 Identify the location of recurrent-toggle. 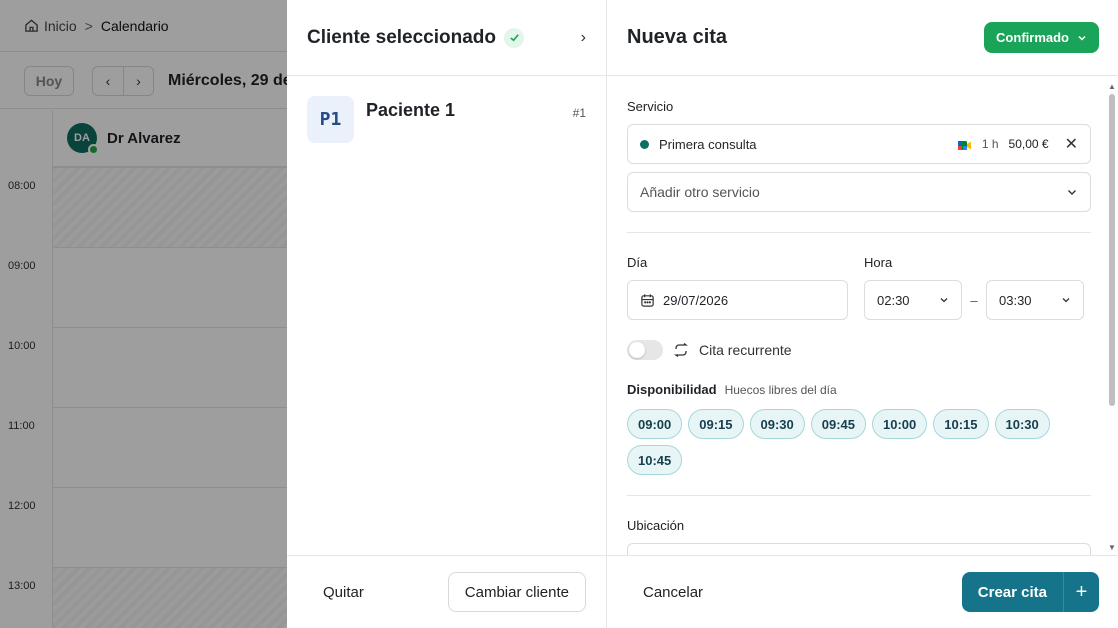
(645, 350).